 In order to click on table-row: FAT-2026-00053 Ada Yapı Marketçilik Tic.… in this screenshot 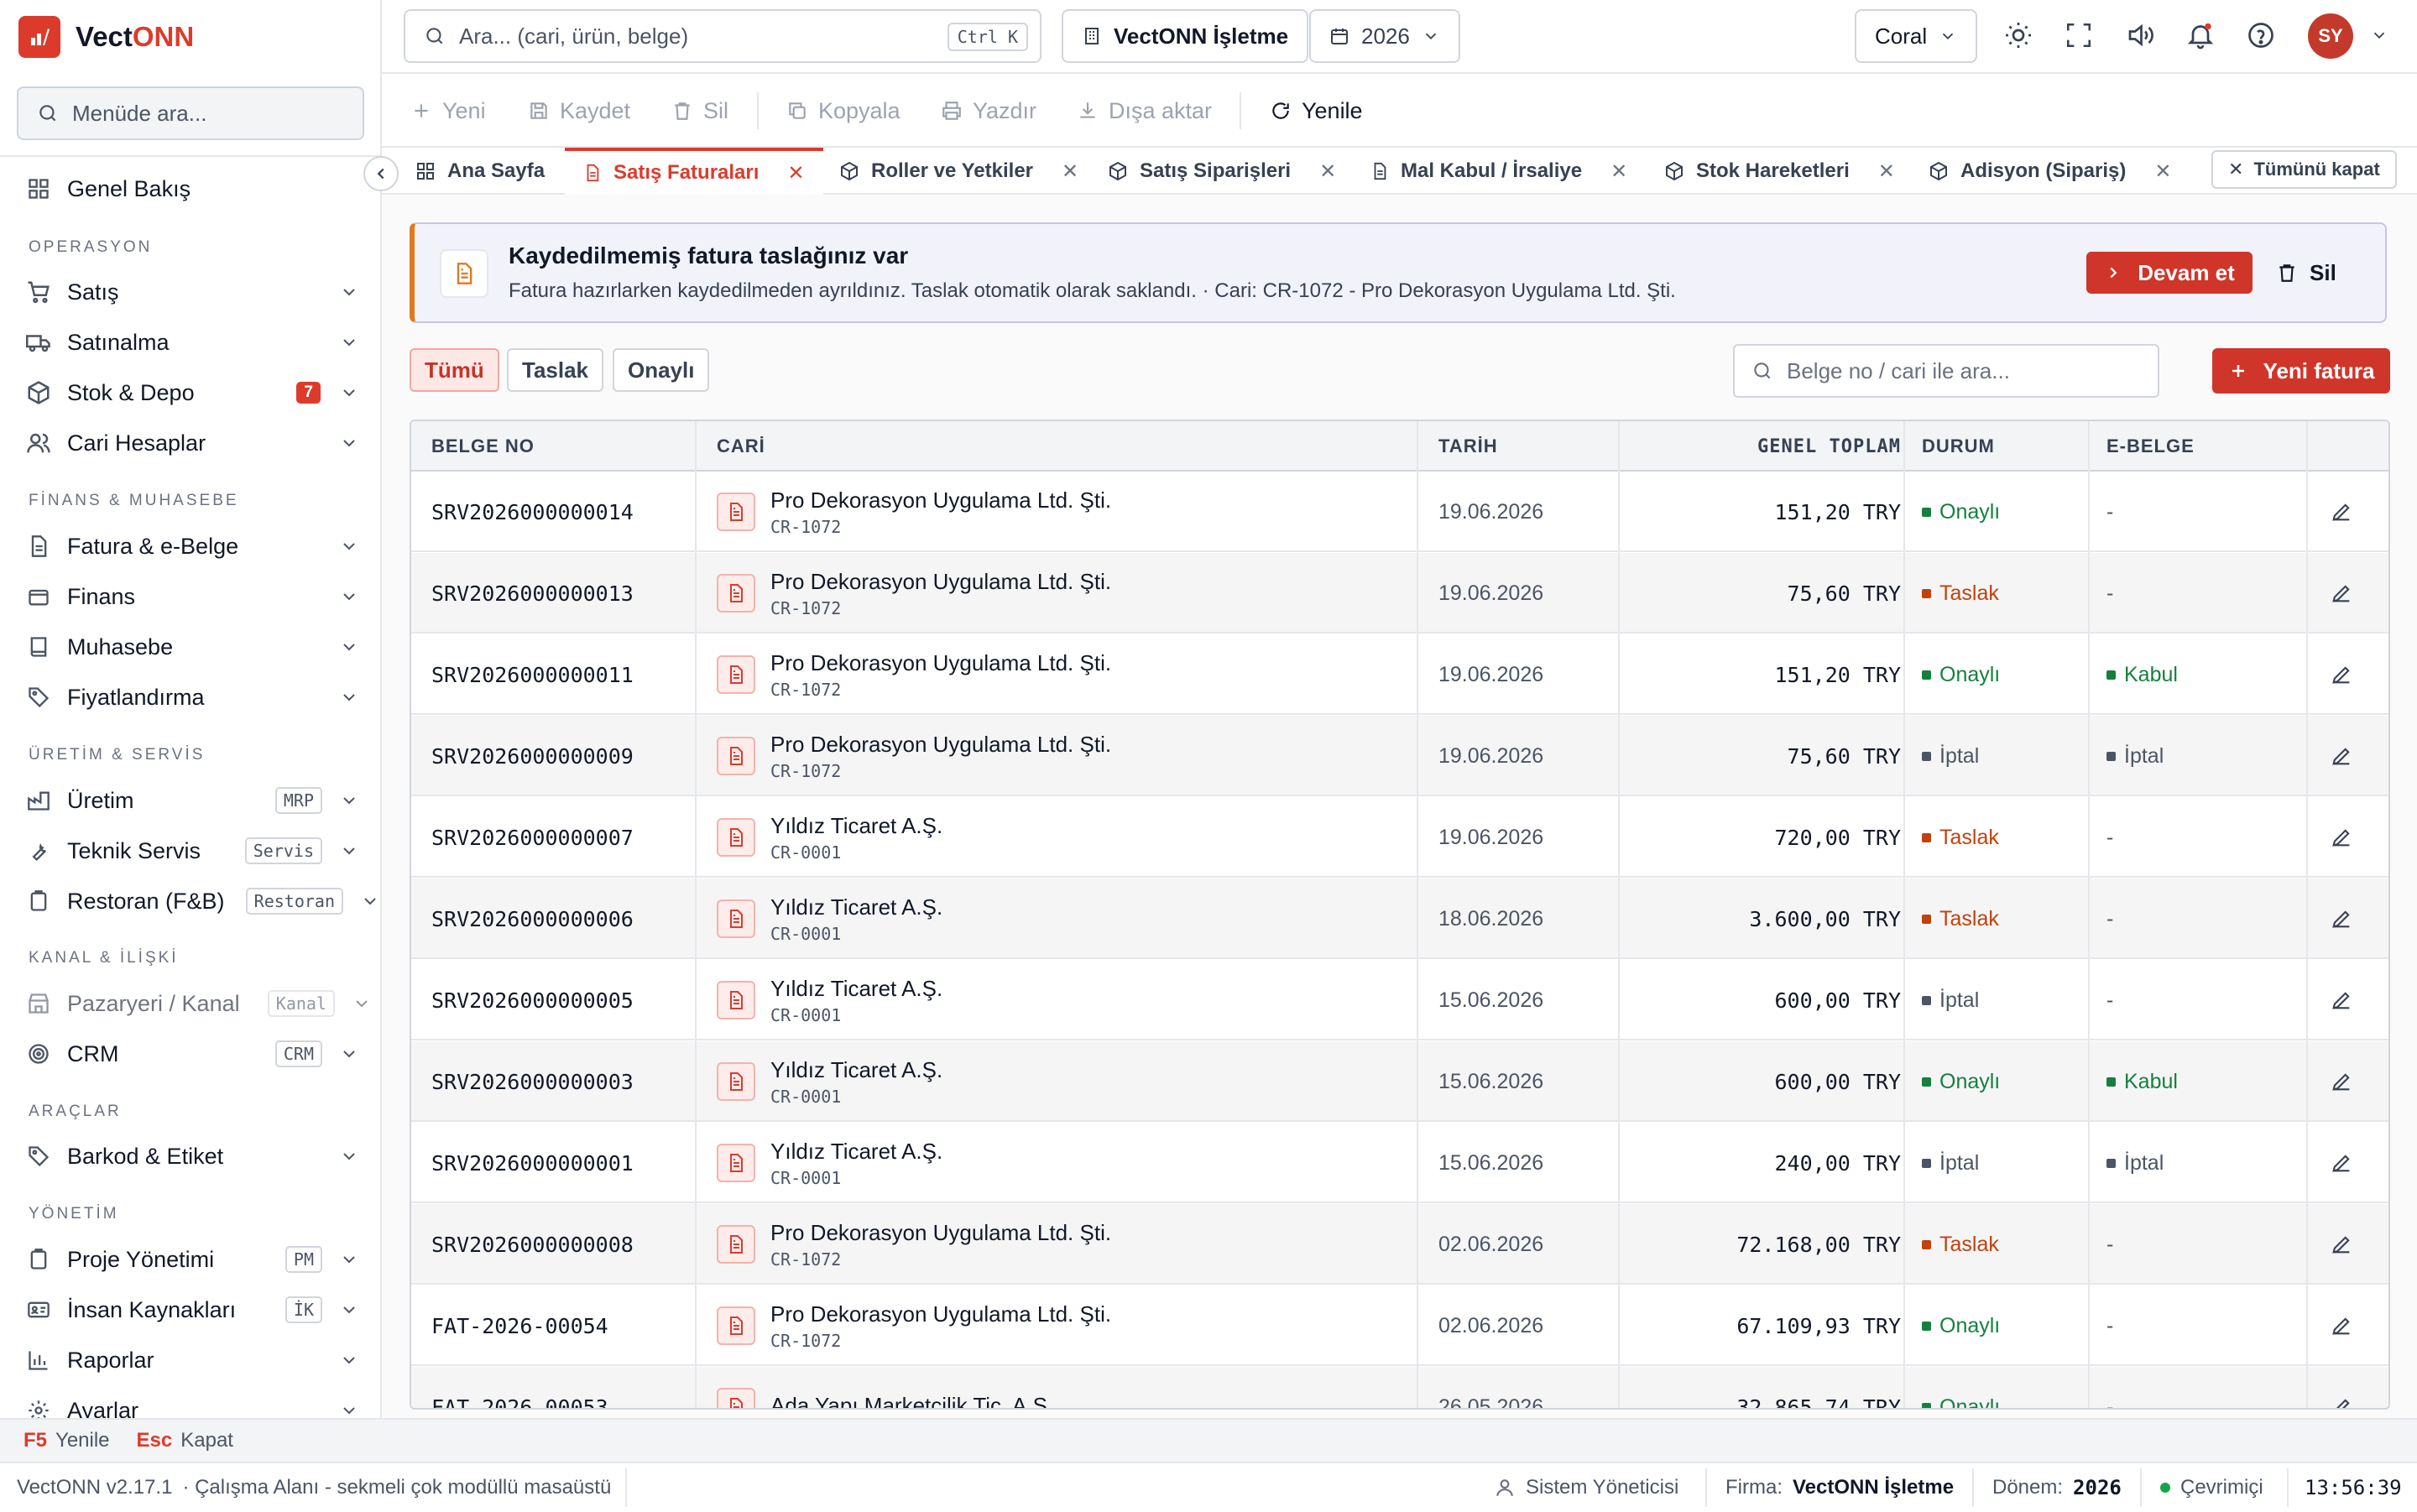, I will do `click(1399, 1388)`.